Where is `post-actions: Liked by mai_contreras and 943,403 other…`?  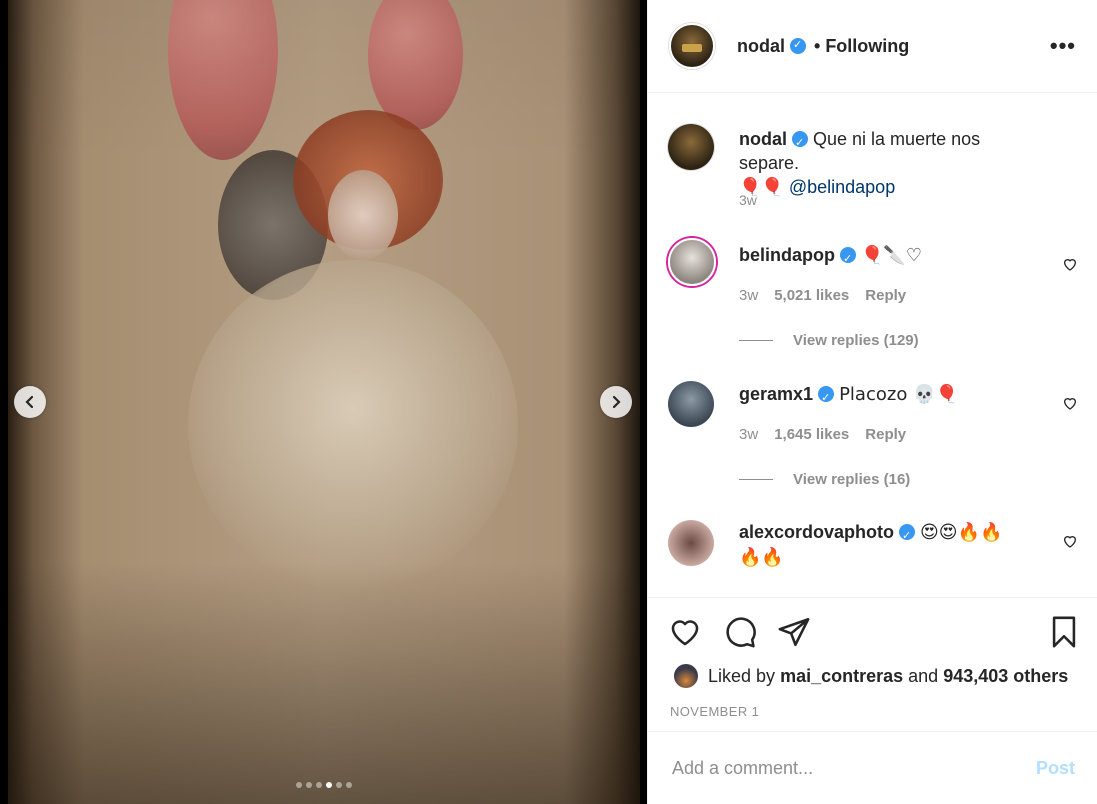
post-actions: Liked by mai_contreras and 943,403 other… is located at coordinates (872, 664).